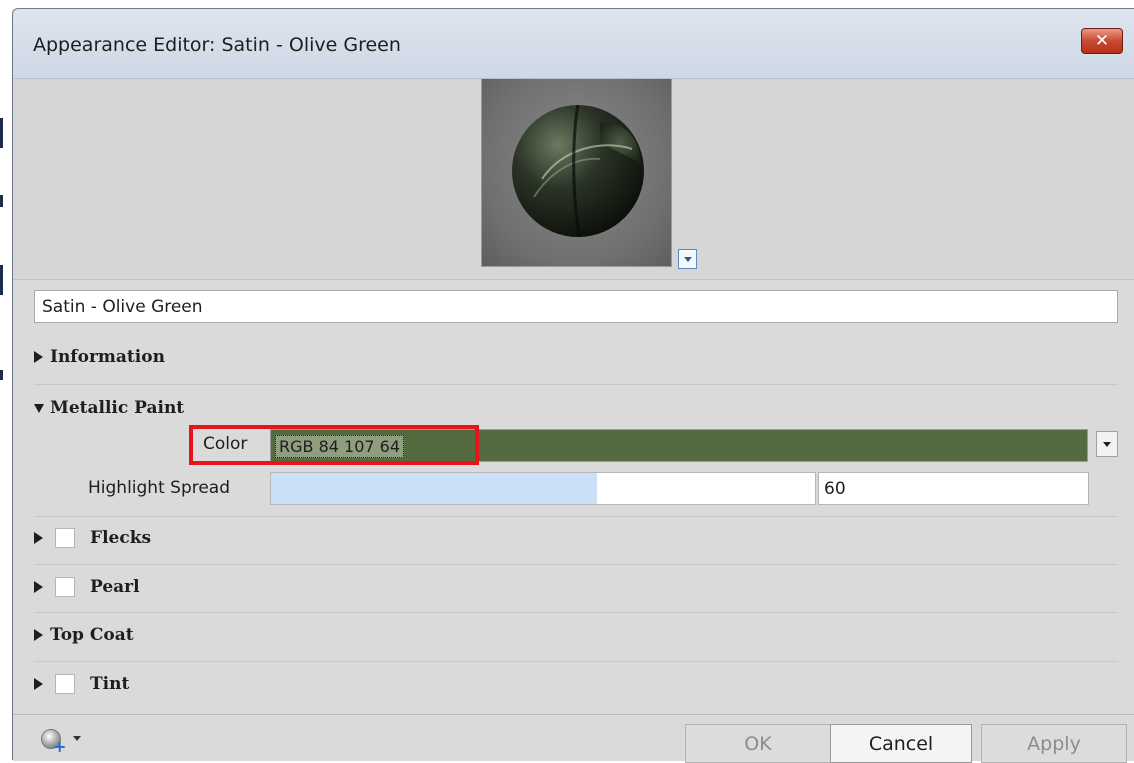 This screenshot has height=763, width=1134. I want to click on apply-button: Apply, so click(1054, 743).